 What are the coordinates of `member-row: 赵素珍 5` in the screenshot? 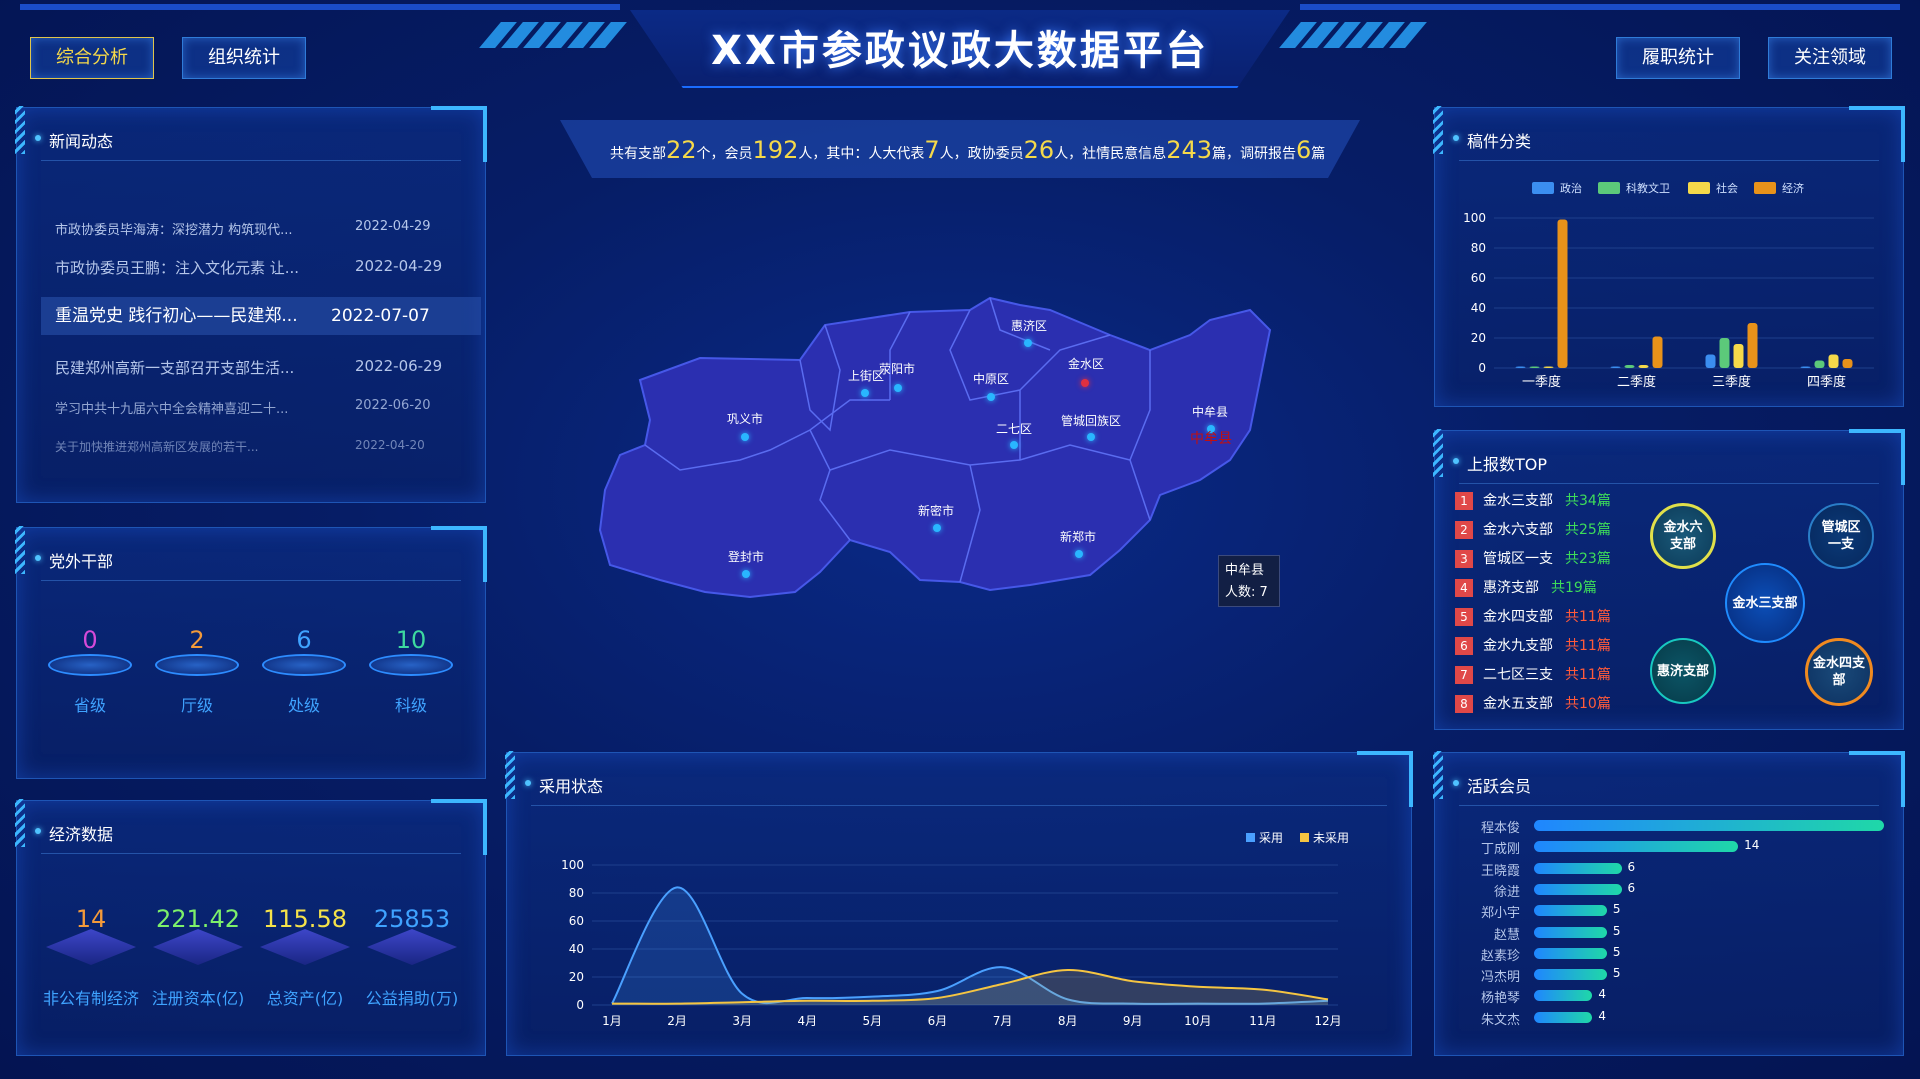 It's located at (1538, 954).